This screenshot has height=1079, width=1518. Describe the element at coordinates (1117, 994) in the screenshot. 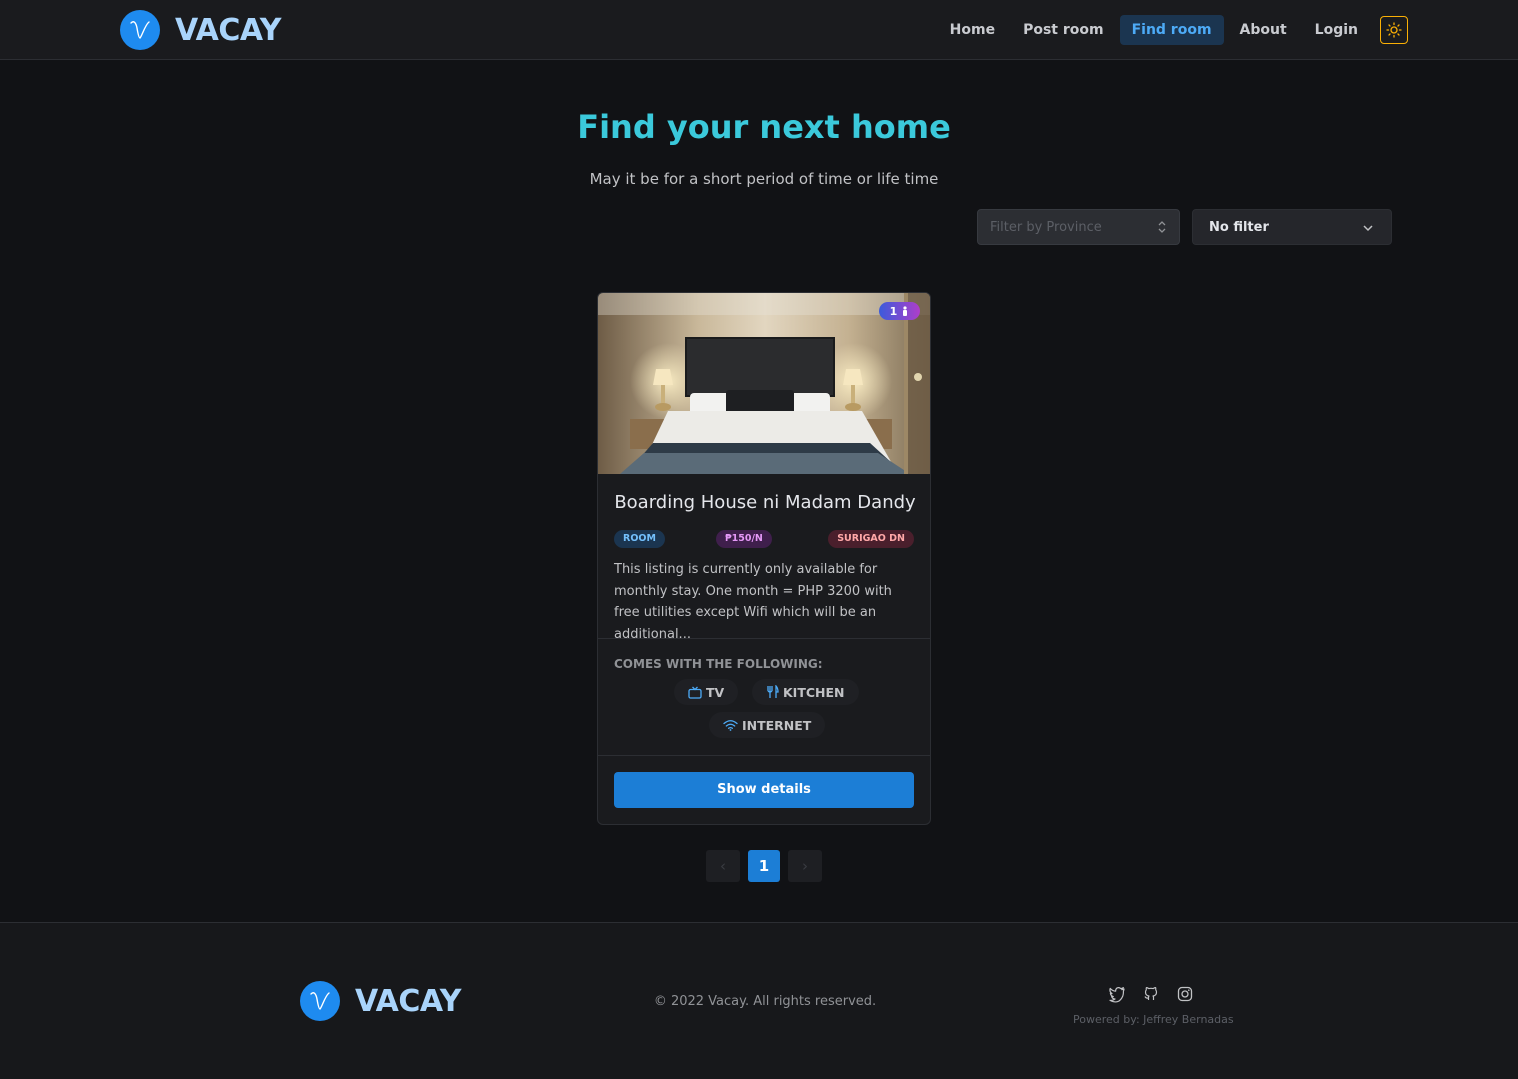

I see `twitter-icon` at that location.